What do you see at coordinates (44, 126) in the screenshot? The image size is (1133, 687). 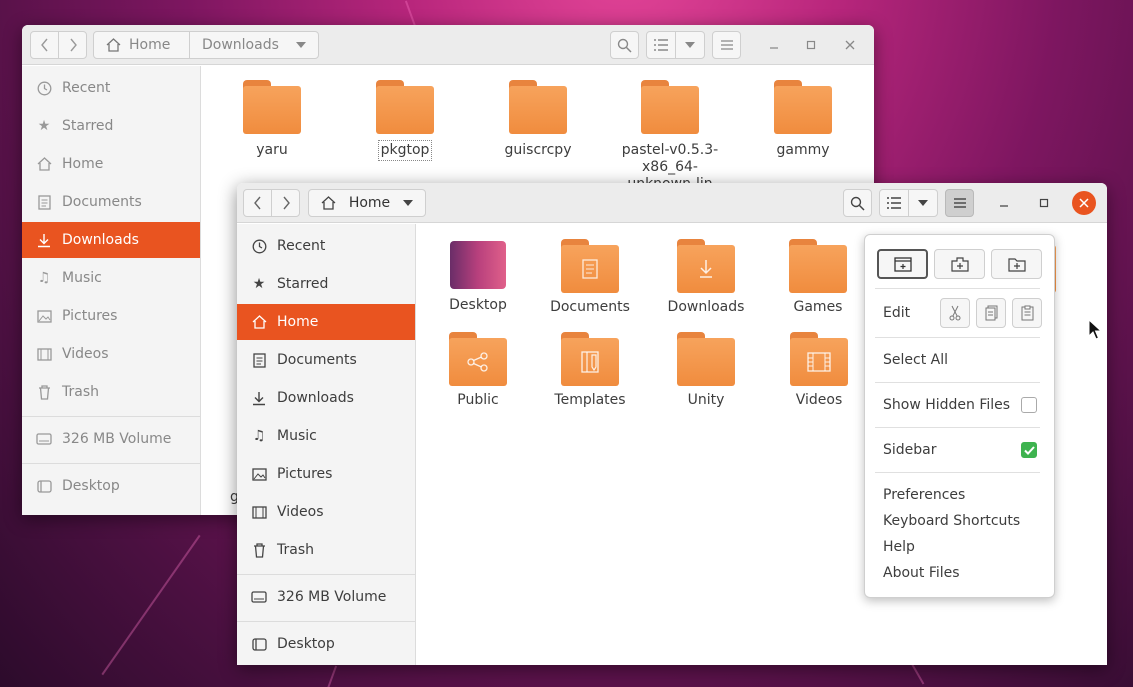 I see `star-icon: ★` at bounding box center [44, 126].